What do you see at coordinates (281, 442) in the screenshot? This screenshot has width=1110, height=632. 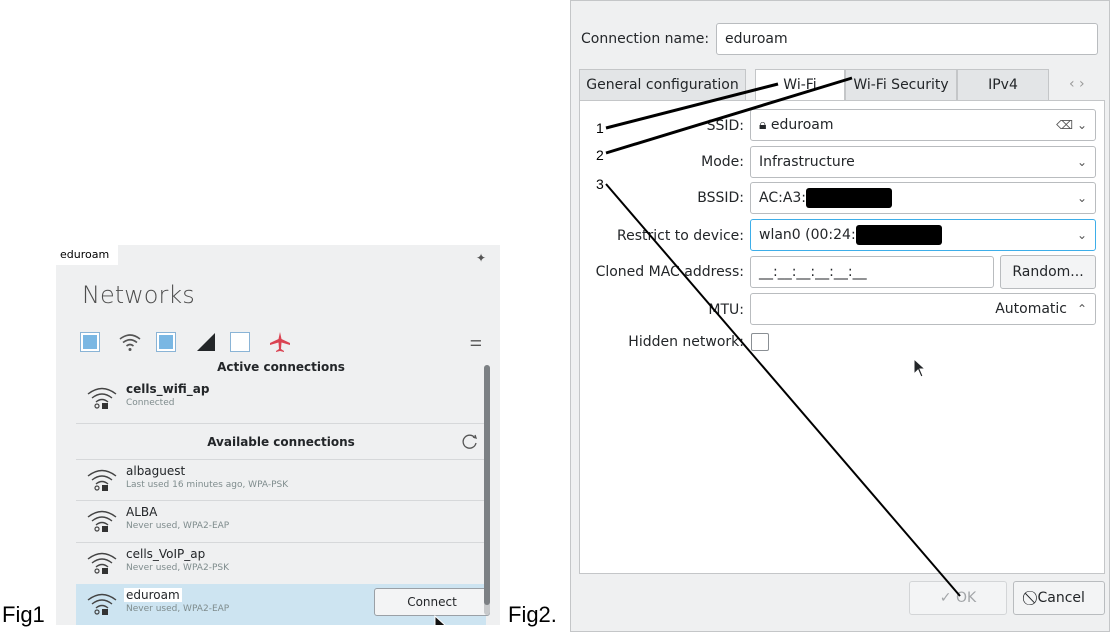 I see `available-connections-header: Available connections` at bounding box center [281, 442].